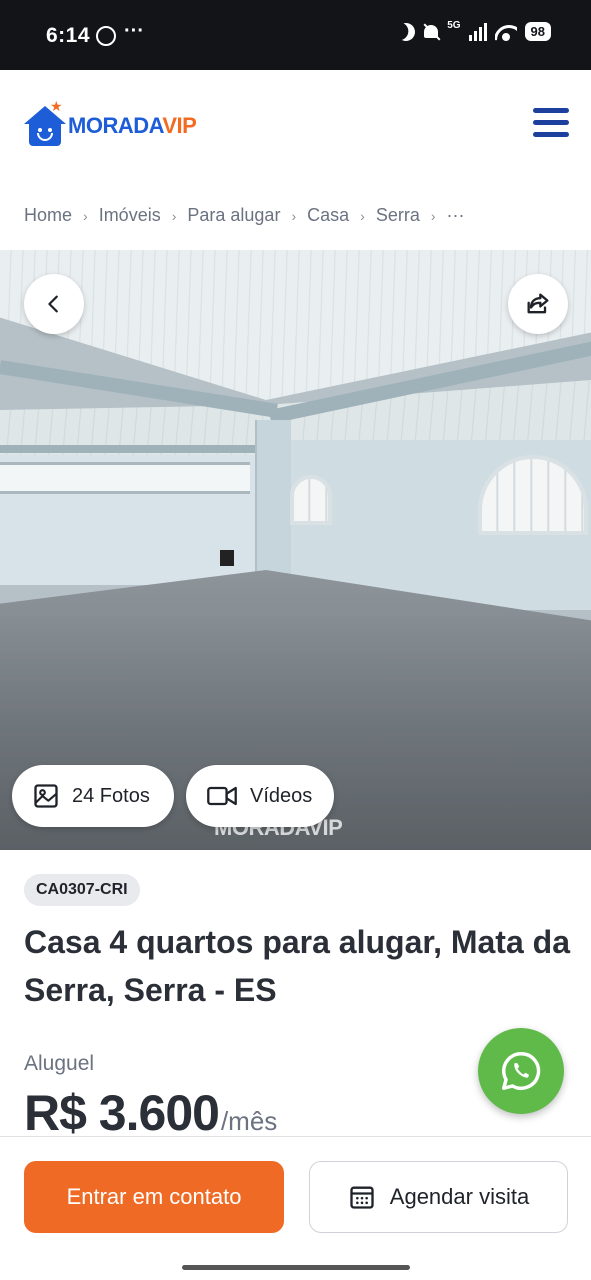 This screenshot has height=1280, width=591. I want to click on bottom-action-bar: Entrar em contato Agendar visita, so click(295, 1208).